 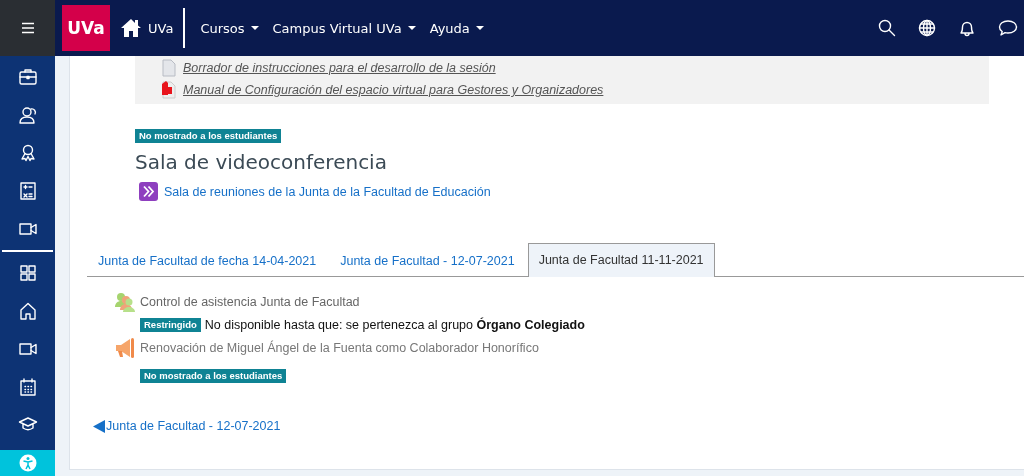 I want to click on section-title: Sala de videoconferencia, so click(x=261, y=162).